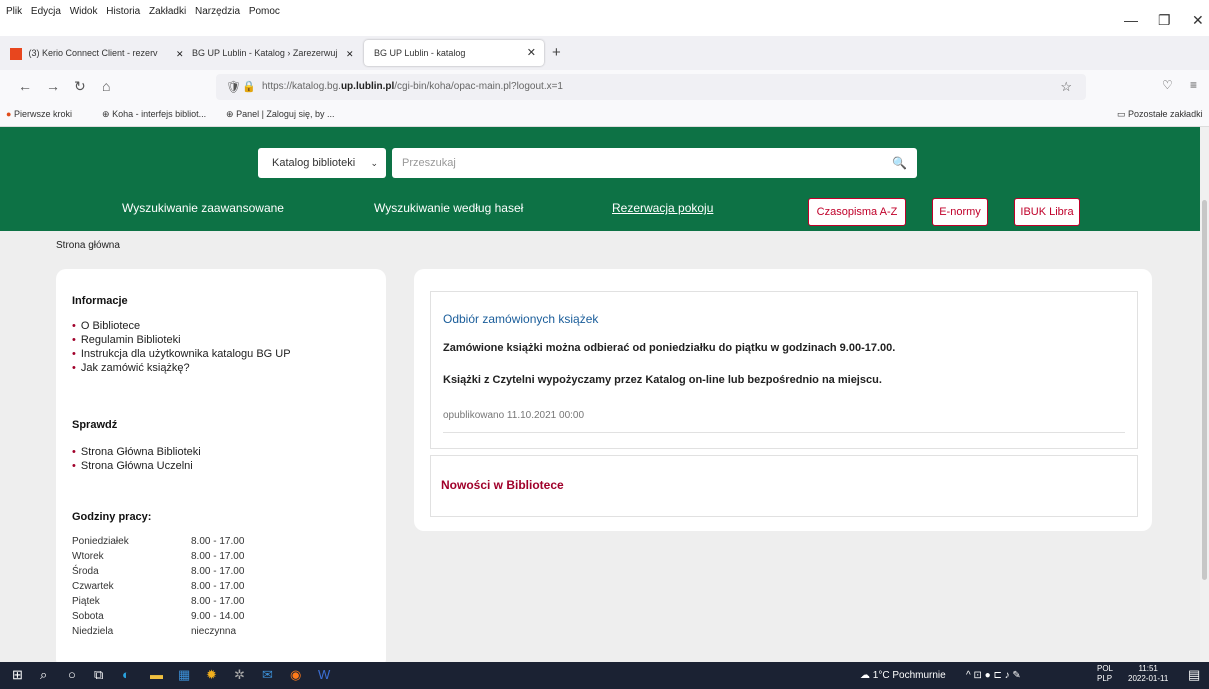 This screenshot has width=1209, height=689. What do you see at coordinates (88, 245) in the screenshot?
I see `breadcrumb: Strona główna` at bounding box center [88, 245].